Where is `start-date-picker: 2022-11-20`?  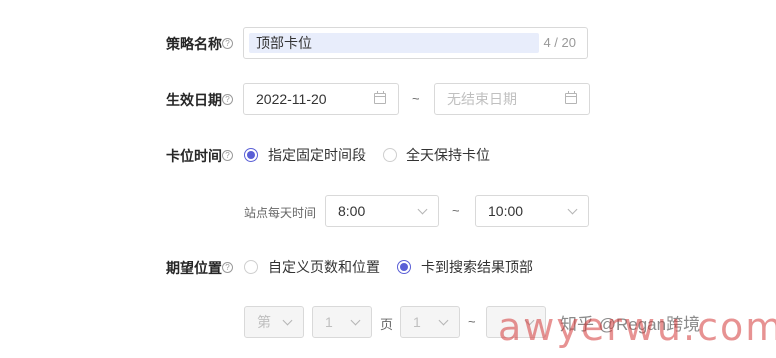 start-date-picker: 2022-11-20 is located at coordinates (321, 99).